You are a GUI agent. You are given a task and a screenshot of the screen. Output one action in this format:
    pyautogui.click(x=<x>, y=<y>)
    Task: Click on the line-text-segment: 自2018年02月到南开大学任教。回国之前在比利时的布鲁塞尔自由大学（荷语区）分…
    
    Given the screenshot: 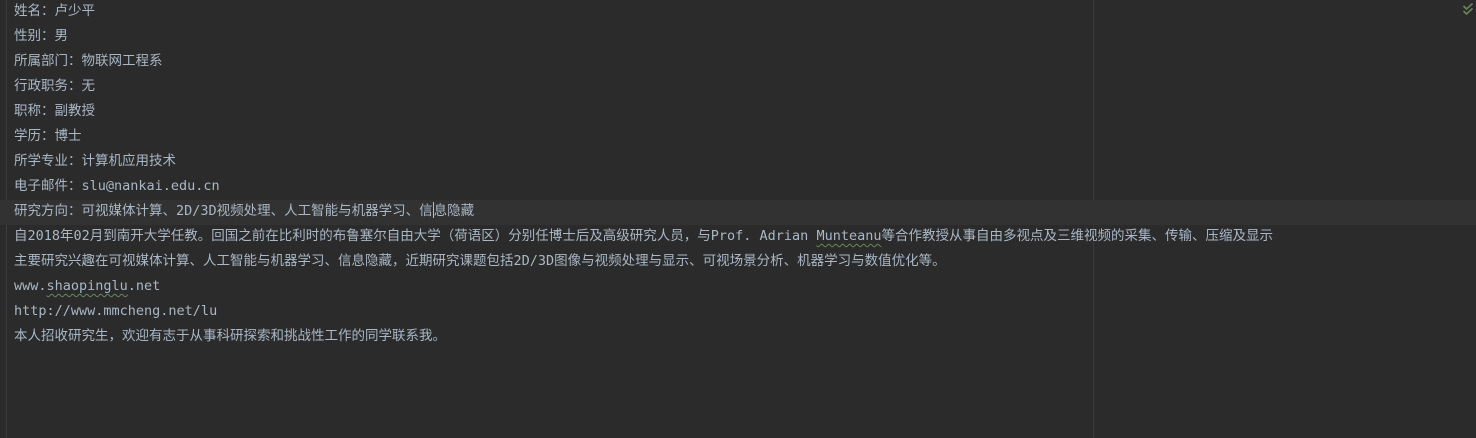 What is the action you would take?
    pyautogui.click(x=415, y=236)
    